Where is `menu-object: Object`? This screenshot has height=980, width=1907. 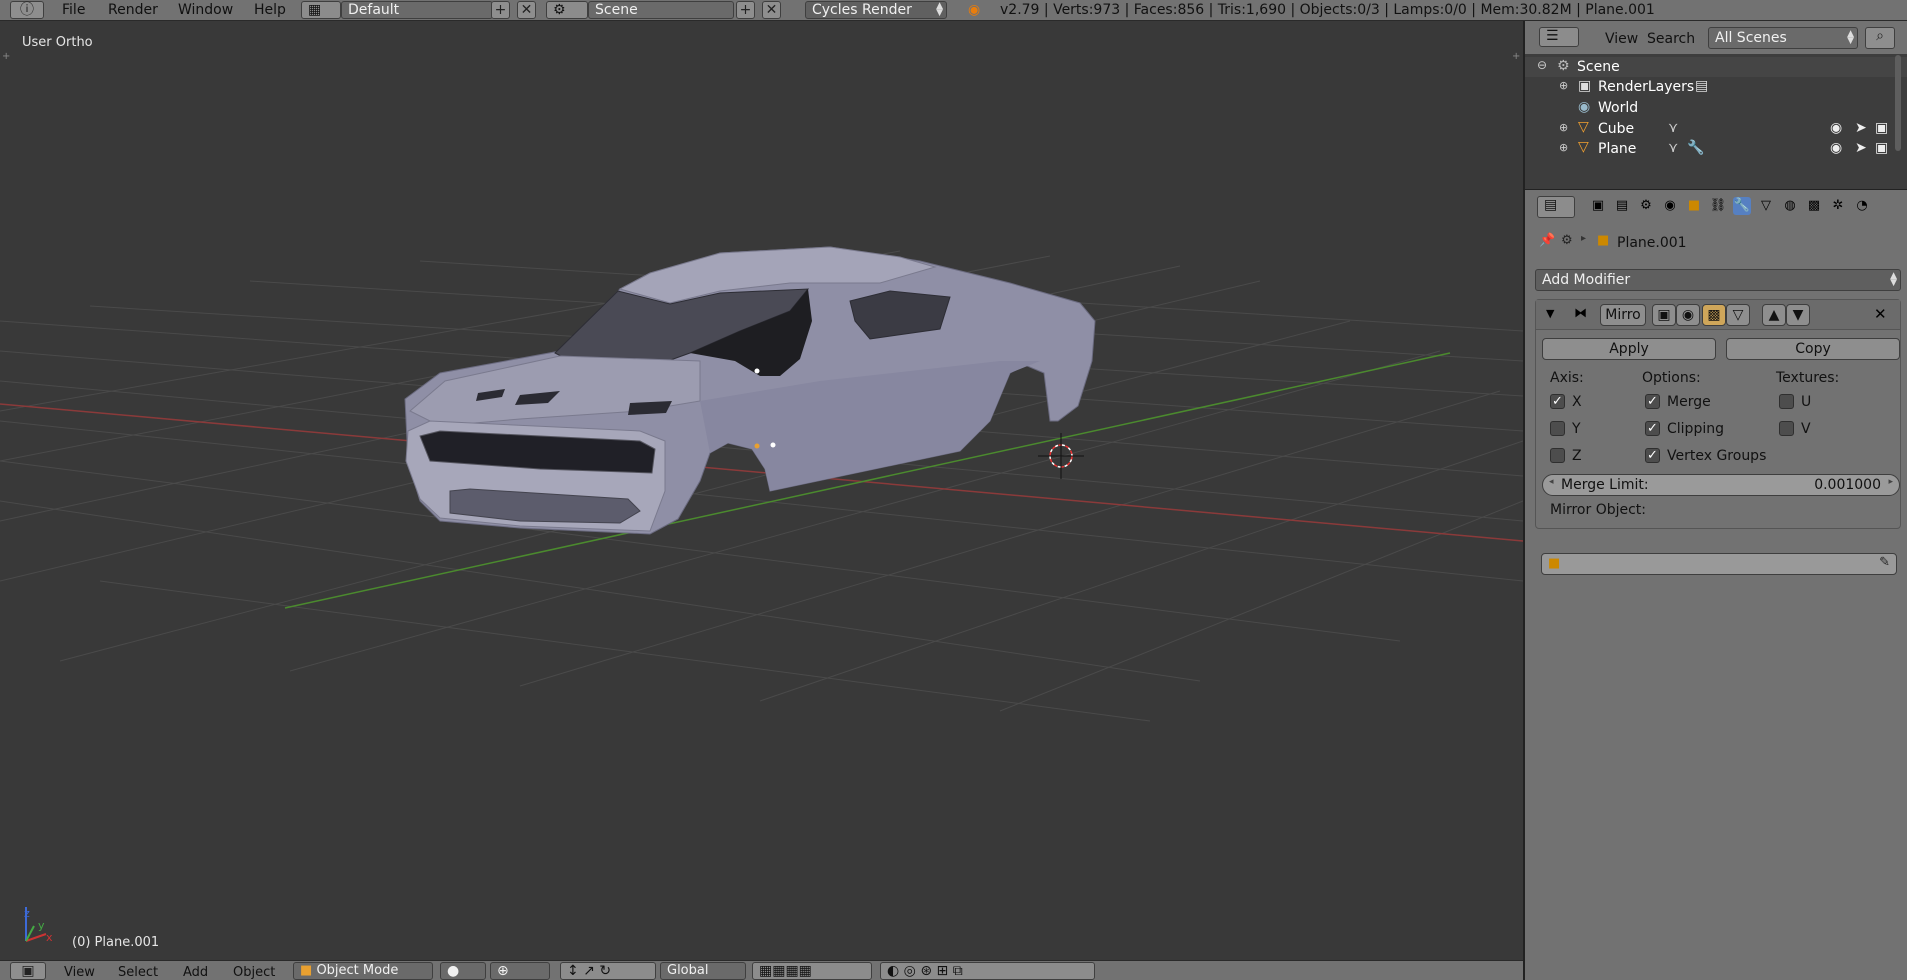
menu-object: Object is located at coordinates (254, 972).